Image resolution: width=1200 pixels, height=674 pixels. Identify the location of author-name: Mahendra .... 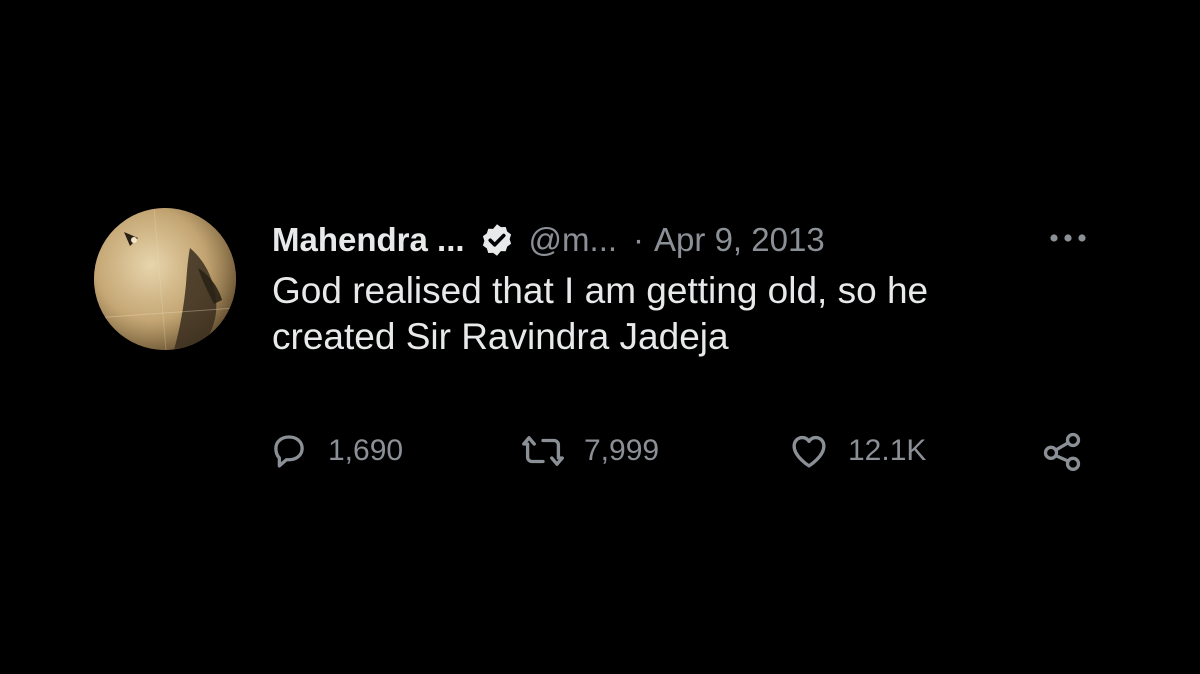
(368, 240).